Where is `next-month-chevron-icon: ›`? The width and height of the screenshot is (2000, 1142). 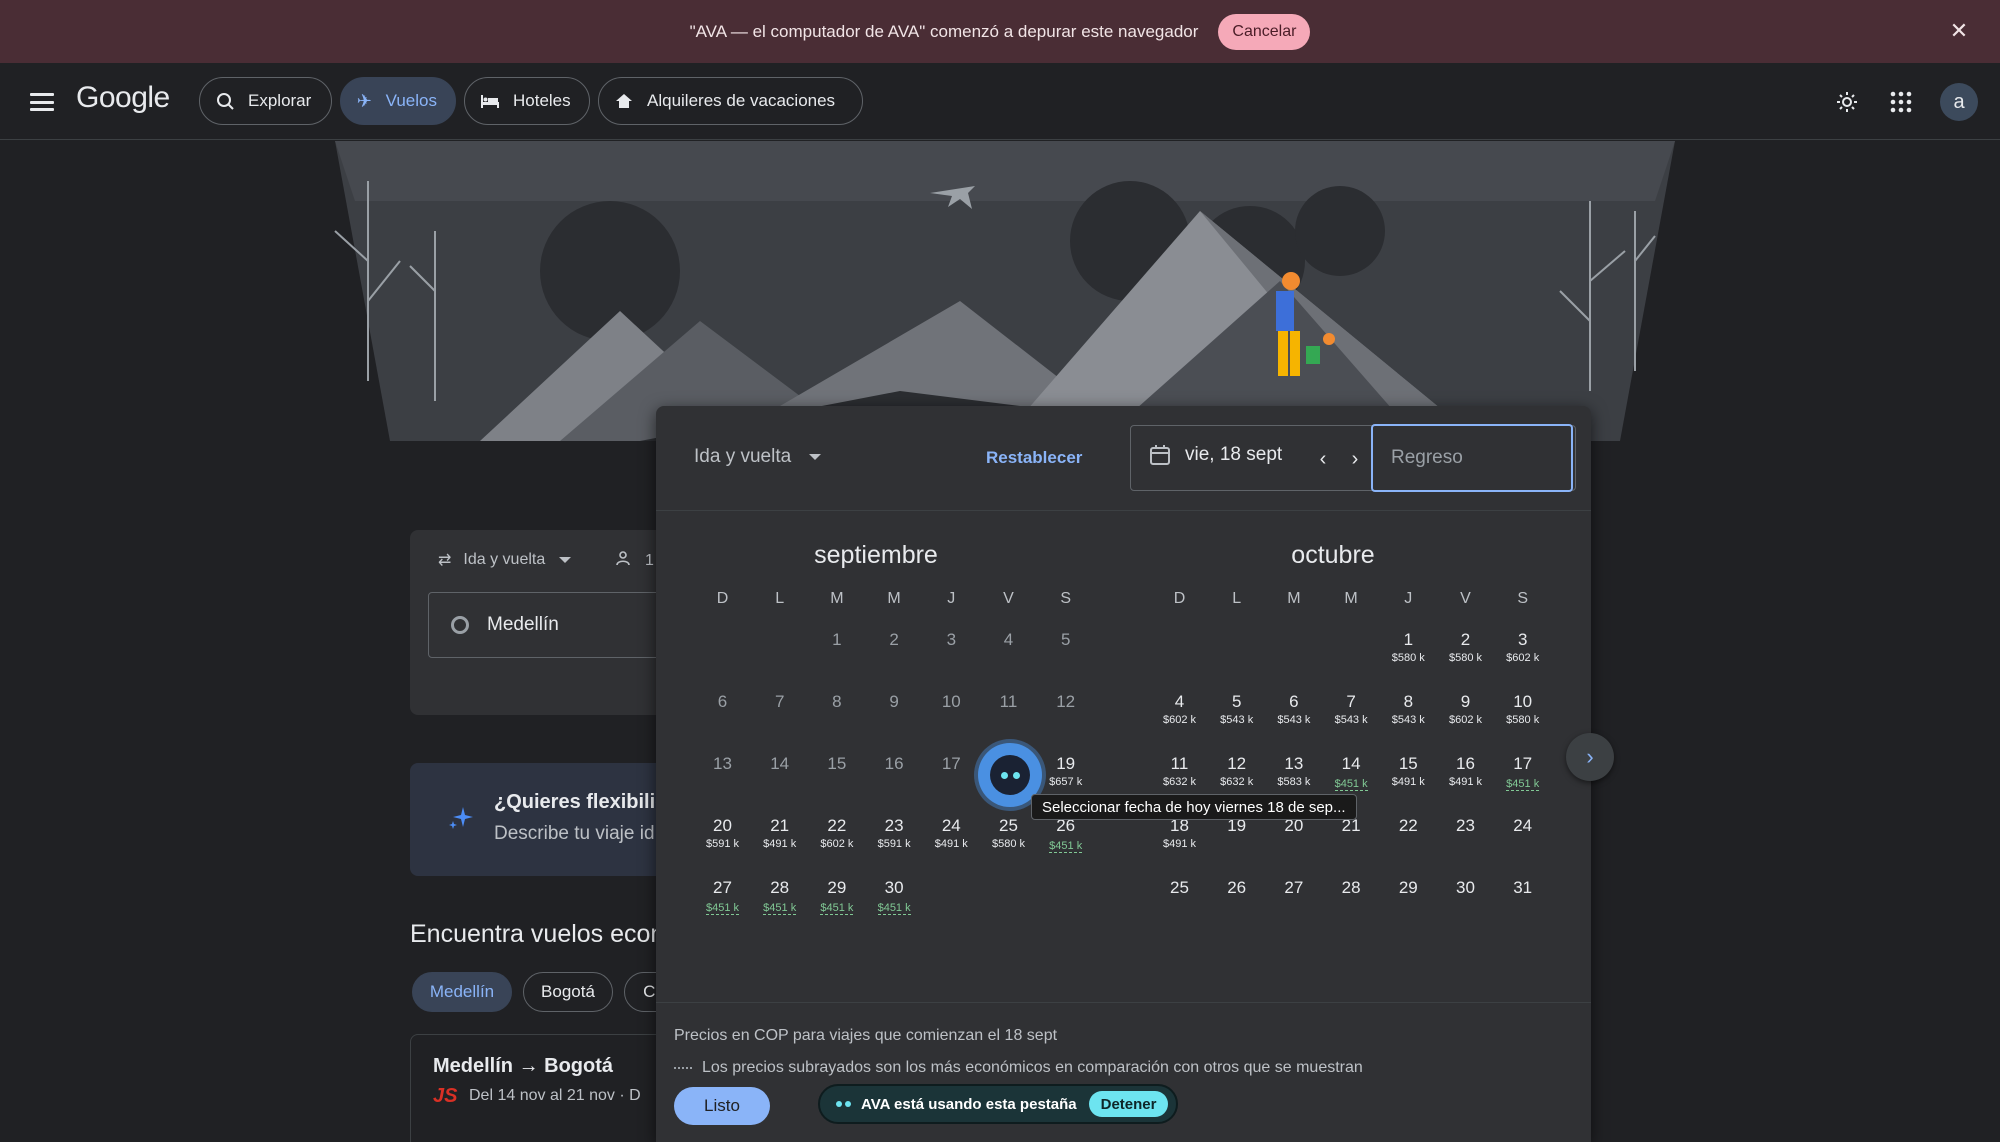 next-month-chevron-icon: › is located at coordinates (1590, 757).